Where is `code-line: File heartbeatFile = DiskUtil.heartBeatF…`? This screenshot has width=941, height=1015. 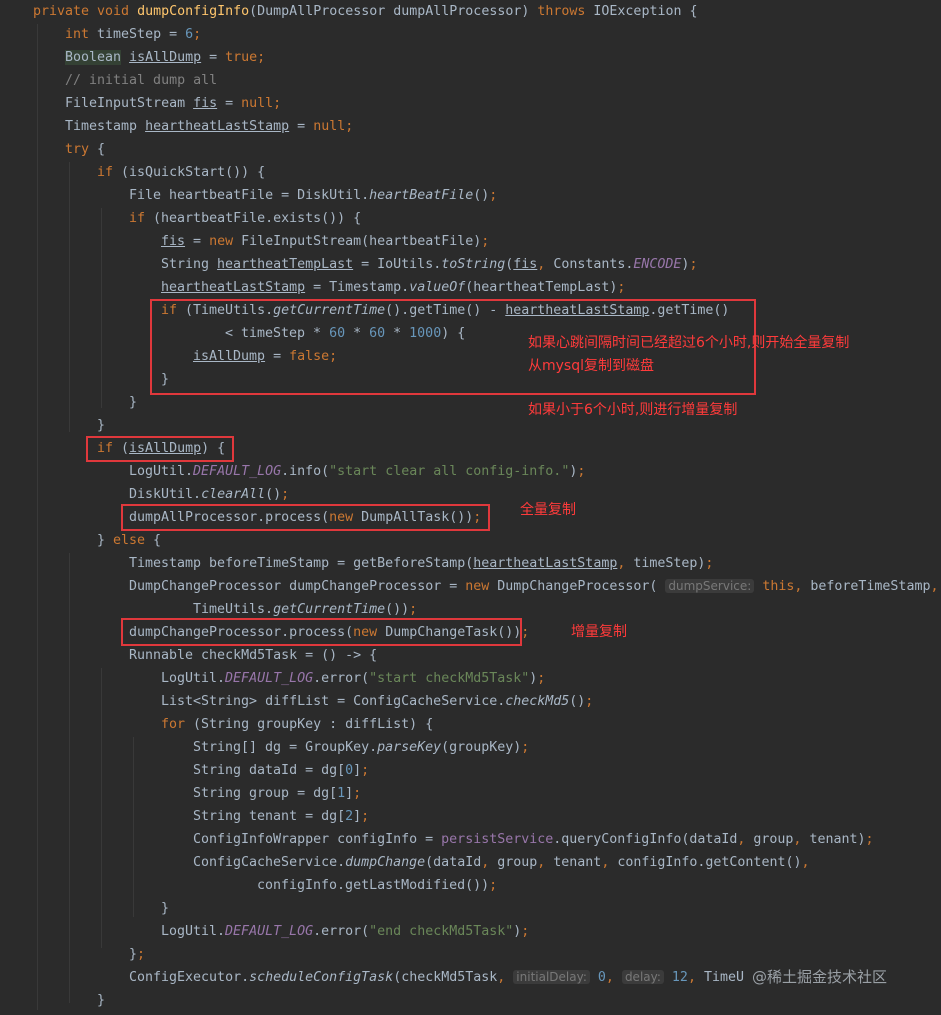
code-line: File heartbeatFile = DiskUtil.heartBeatF… is located at coordinates (313, 195).